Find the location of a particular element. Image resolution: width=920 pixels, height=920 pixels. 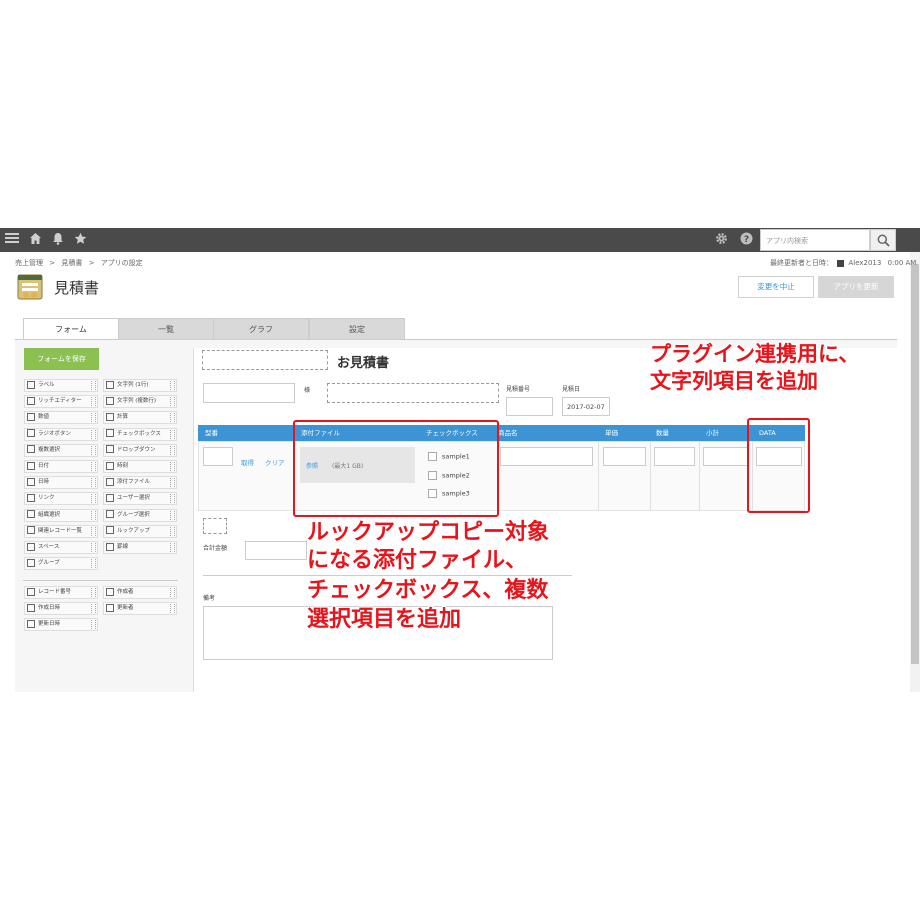

subtotal-field is located at coordinates (725, 456).